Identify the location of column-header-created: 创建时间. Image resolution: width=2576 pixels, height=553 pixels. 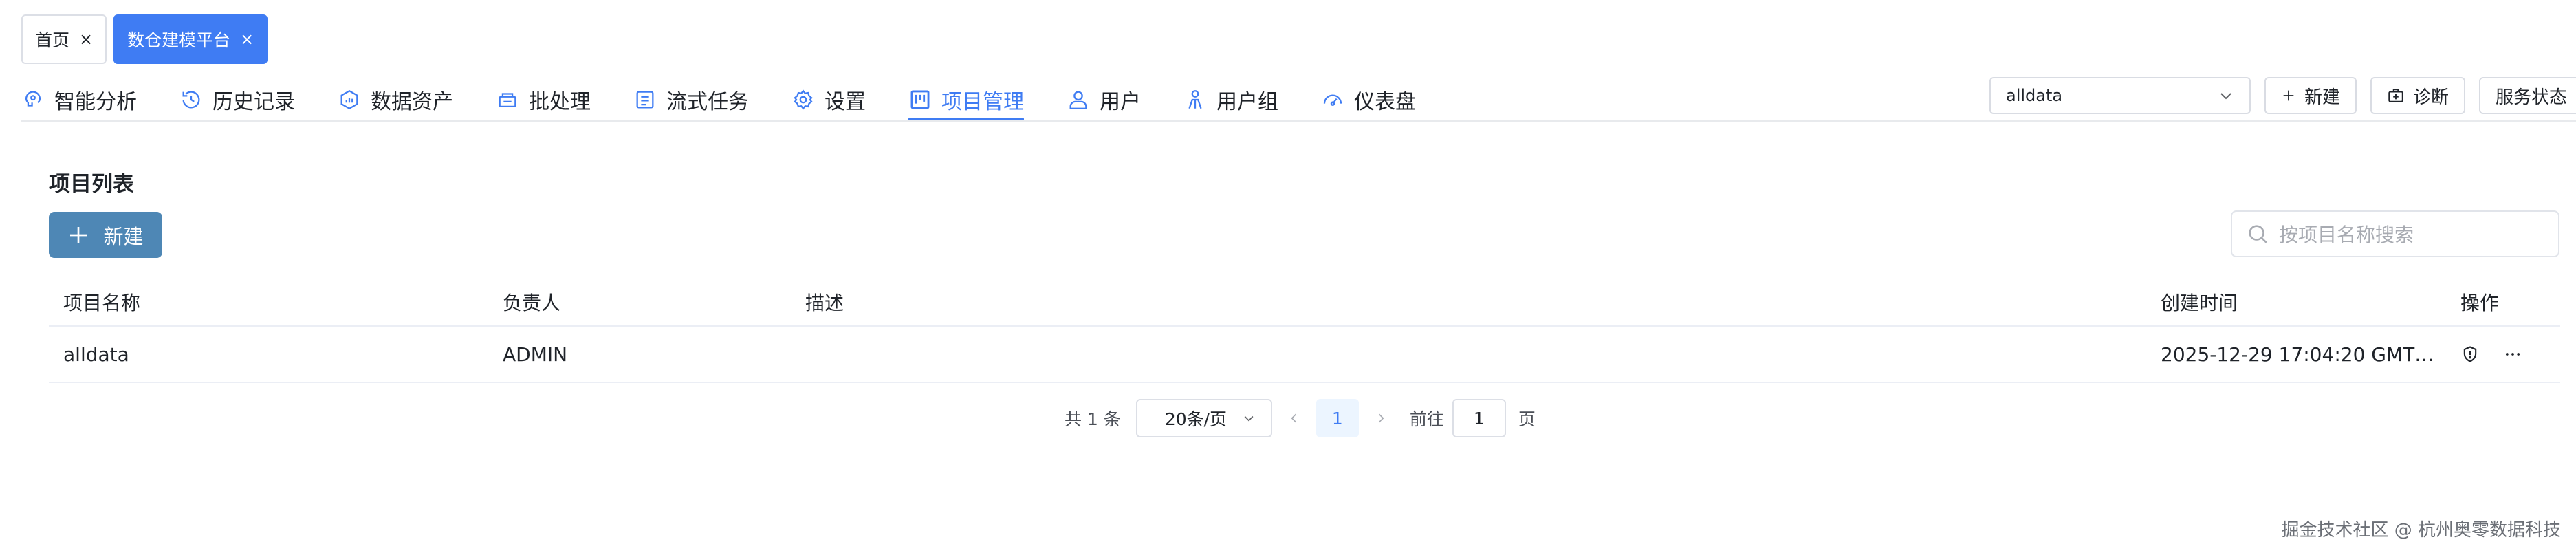
(2199, 303).